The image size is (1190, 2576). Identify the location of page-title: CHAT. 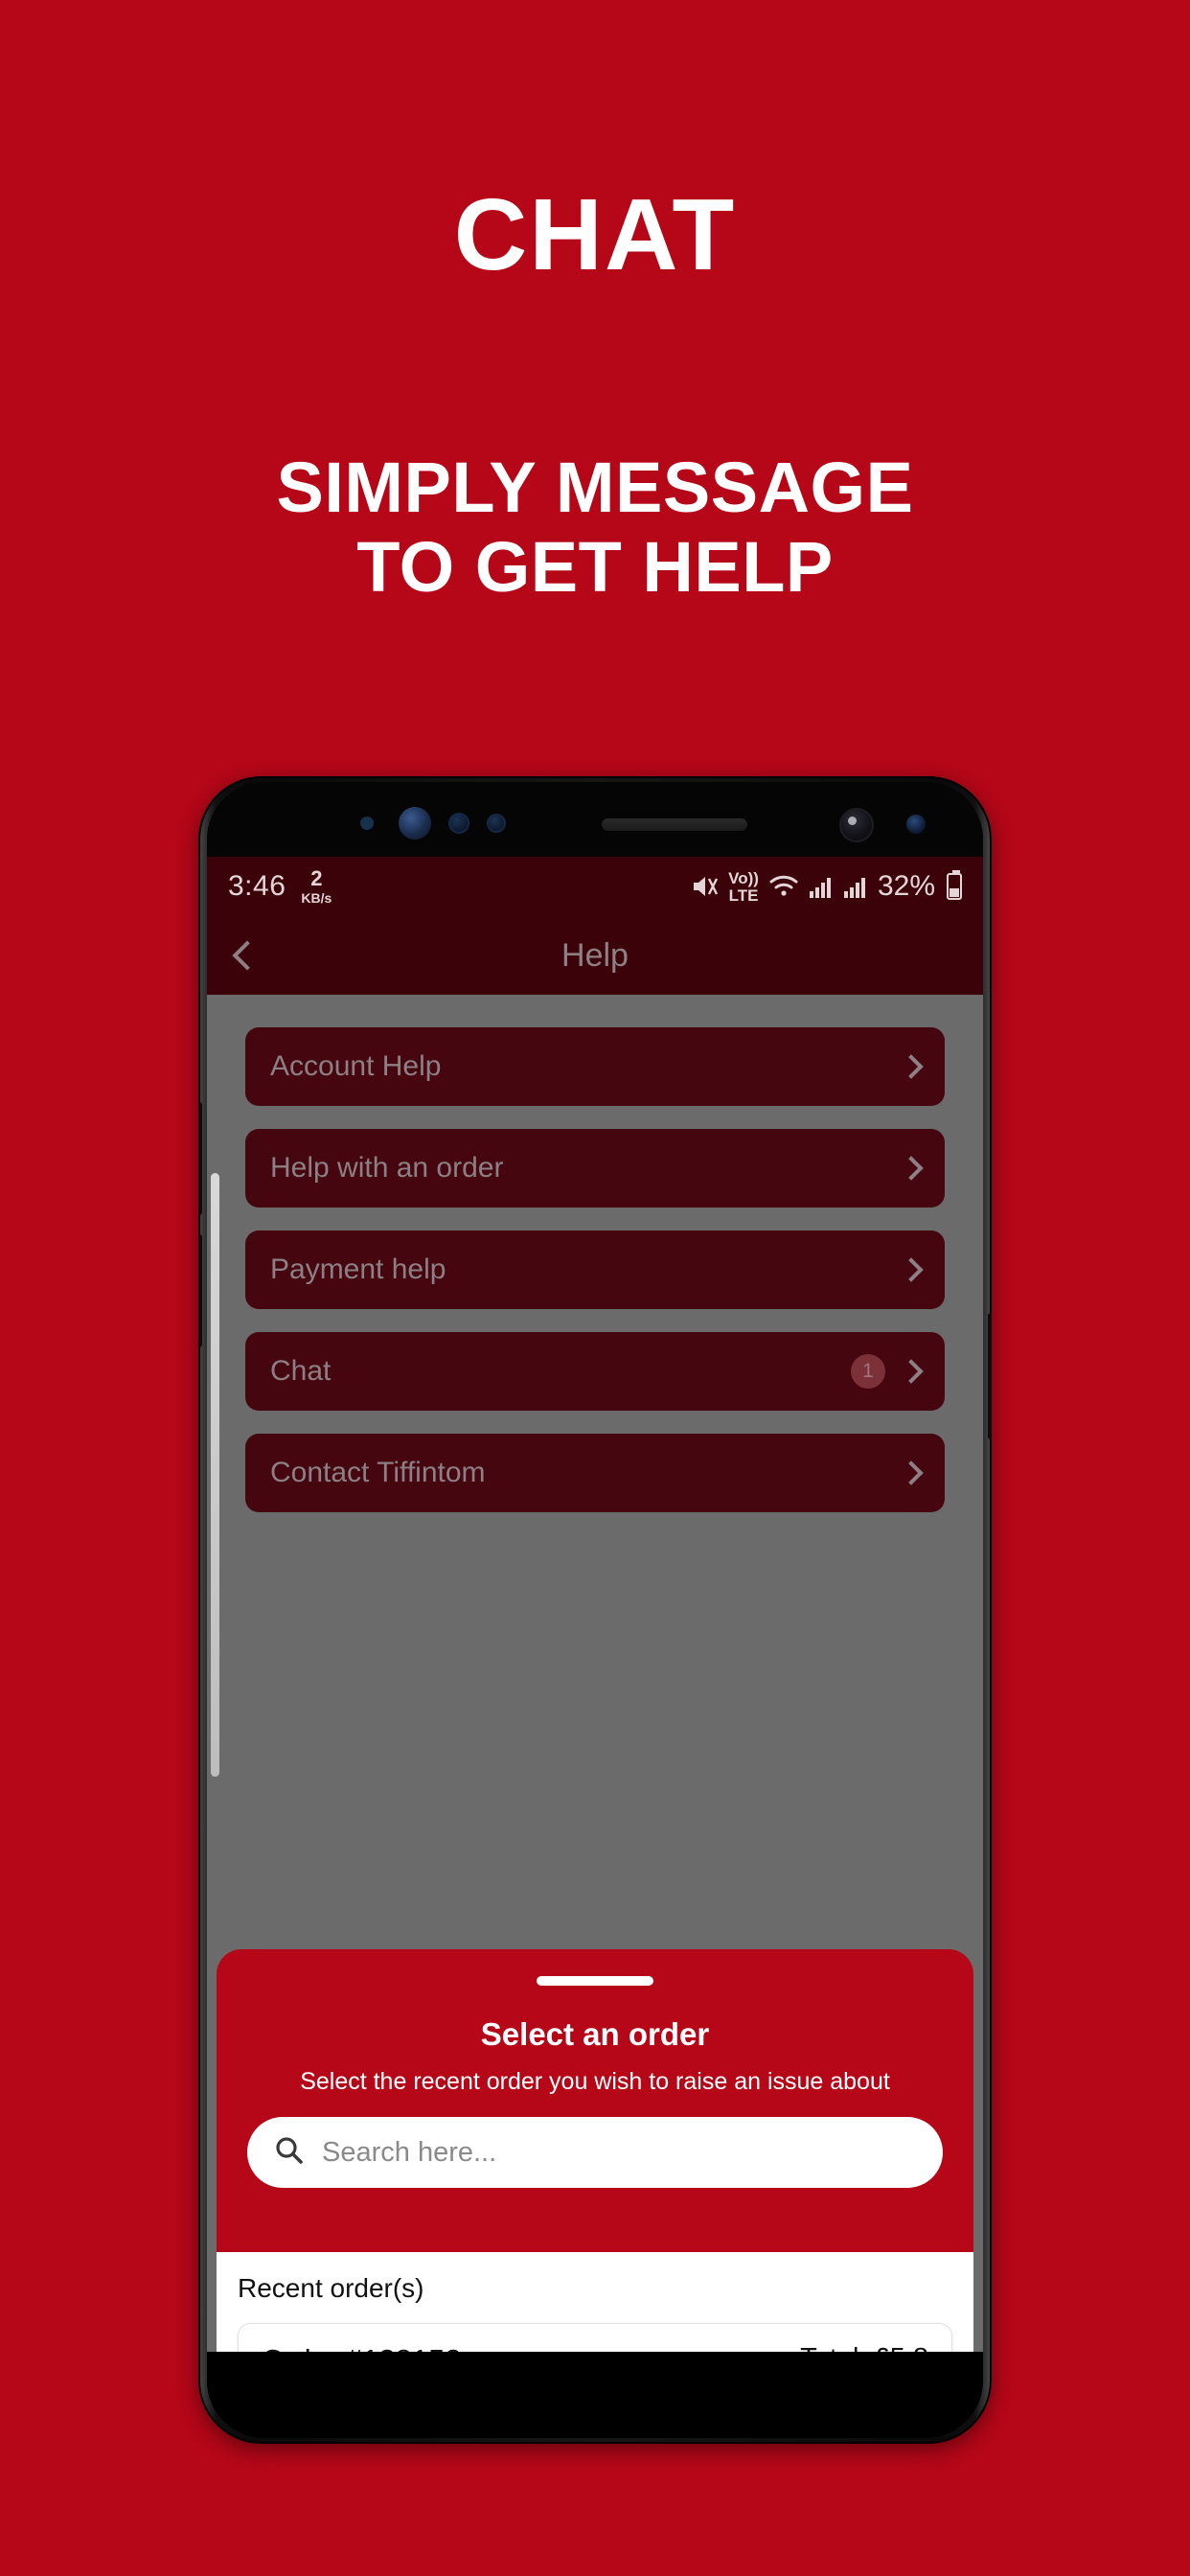
(595, 234).